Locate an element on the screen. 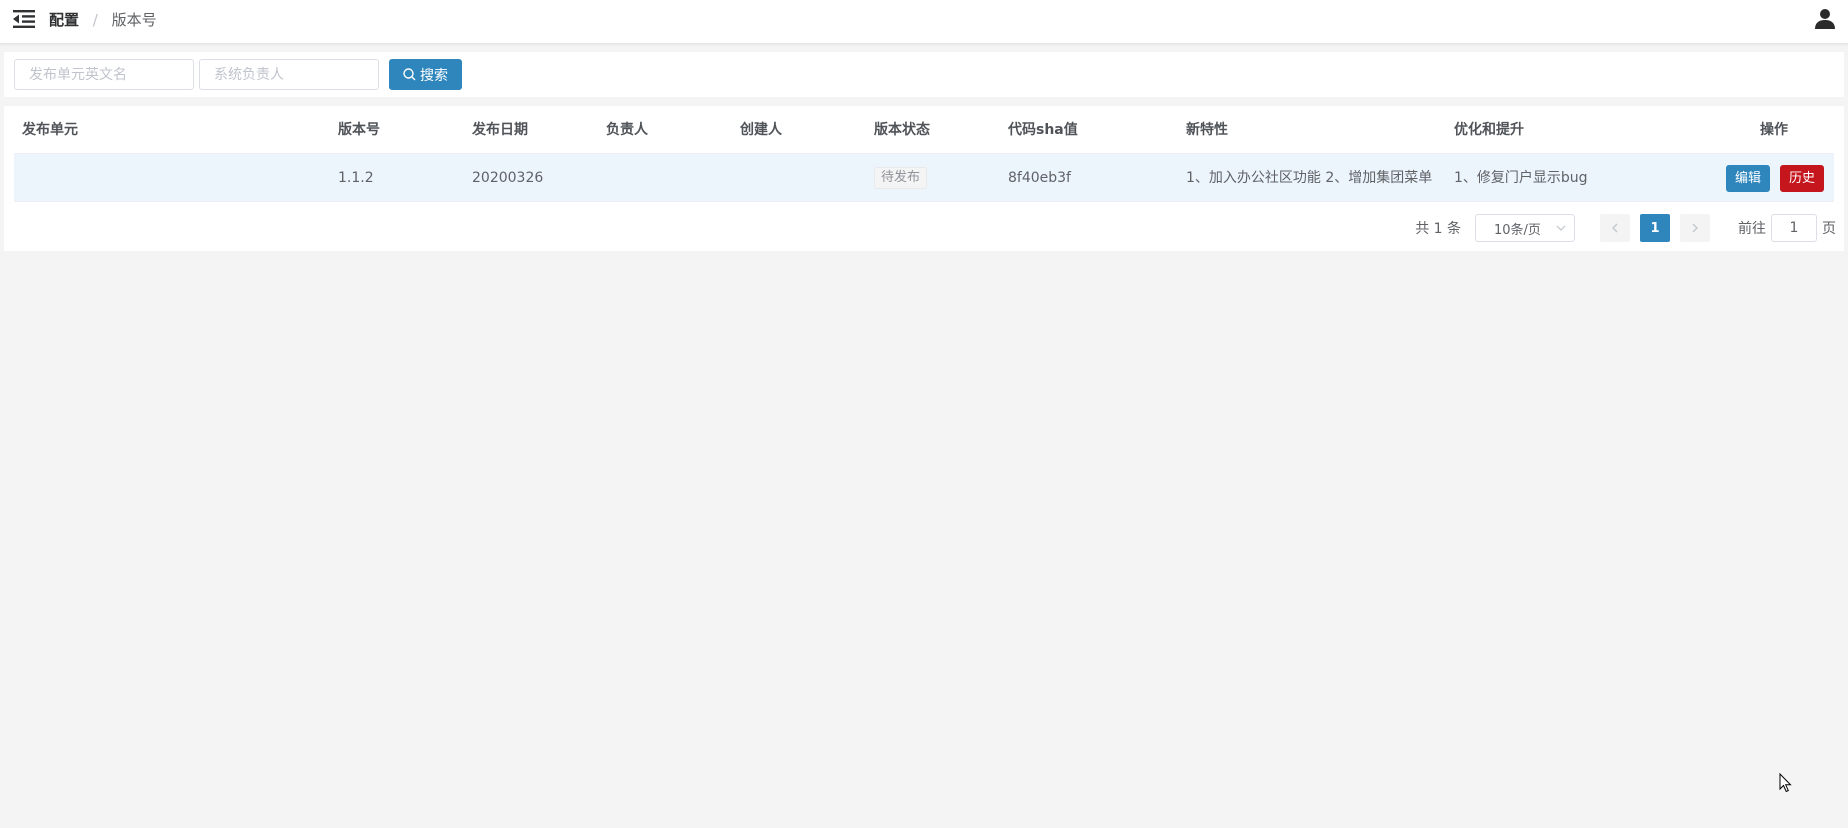 This screenshot has height=828, width=1848. cell-owner is located at coordinates (666, 178).